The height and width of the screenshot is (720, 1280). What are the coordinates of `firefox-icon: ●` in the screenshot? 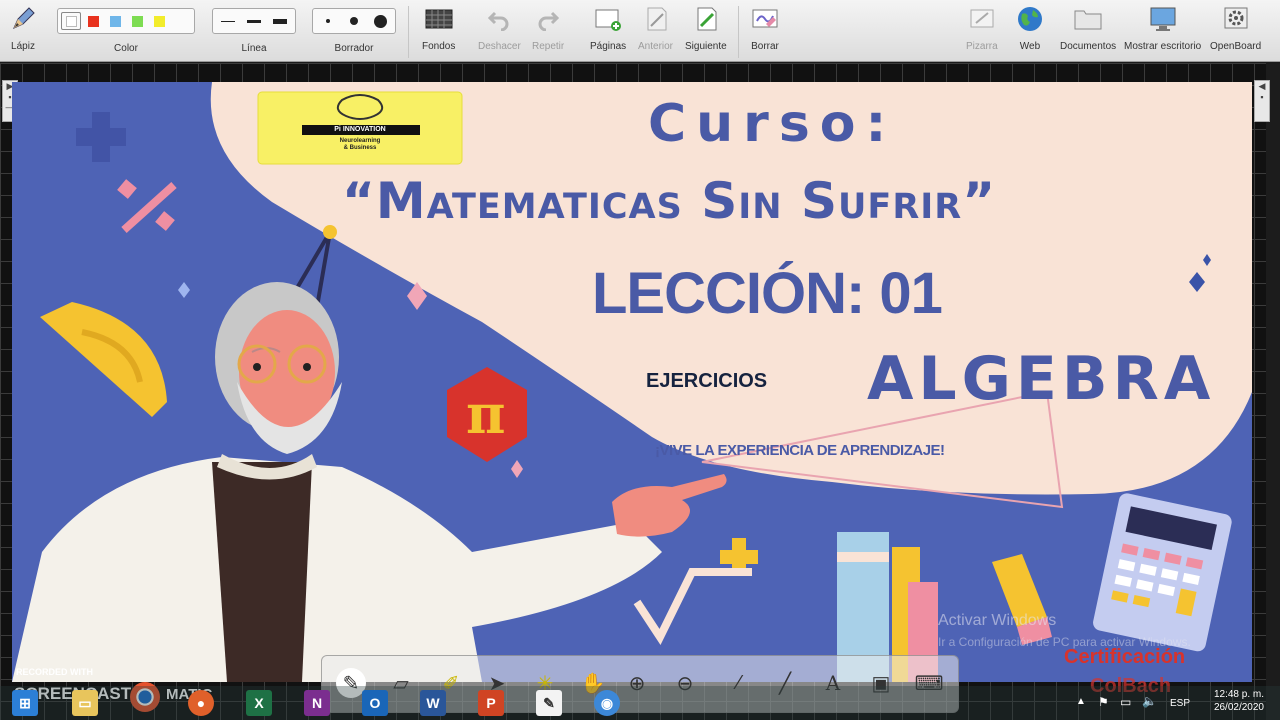 It's located at (201, 703).